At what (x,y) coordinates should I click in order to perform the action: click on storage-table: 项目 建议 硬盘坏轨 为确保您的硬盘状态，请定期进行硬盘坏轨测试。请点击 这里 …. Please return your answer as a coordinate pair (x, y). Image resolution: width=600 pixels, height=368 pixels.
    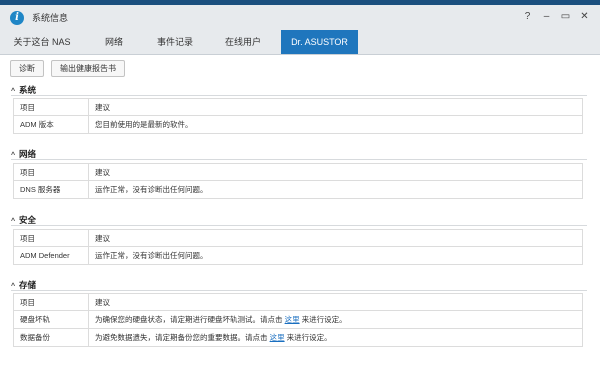
    Looking at the image, I should click on (298, 320).